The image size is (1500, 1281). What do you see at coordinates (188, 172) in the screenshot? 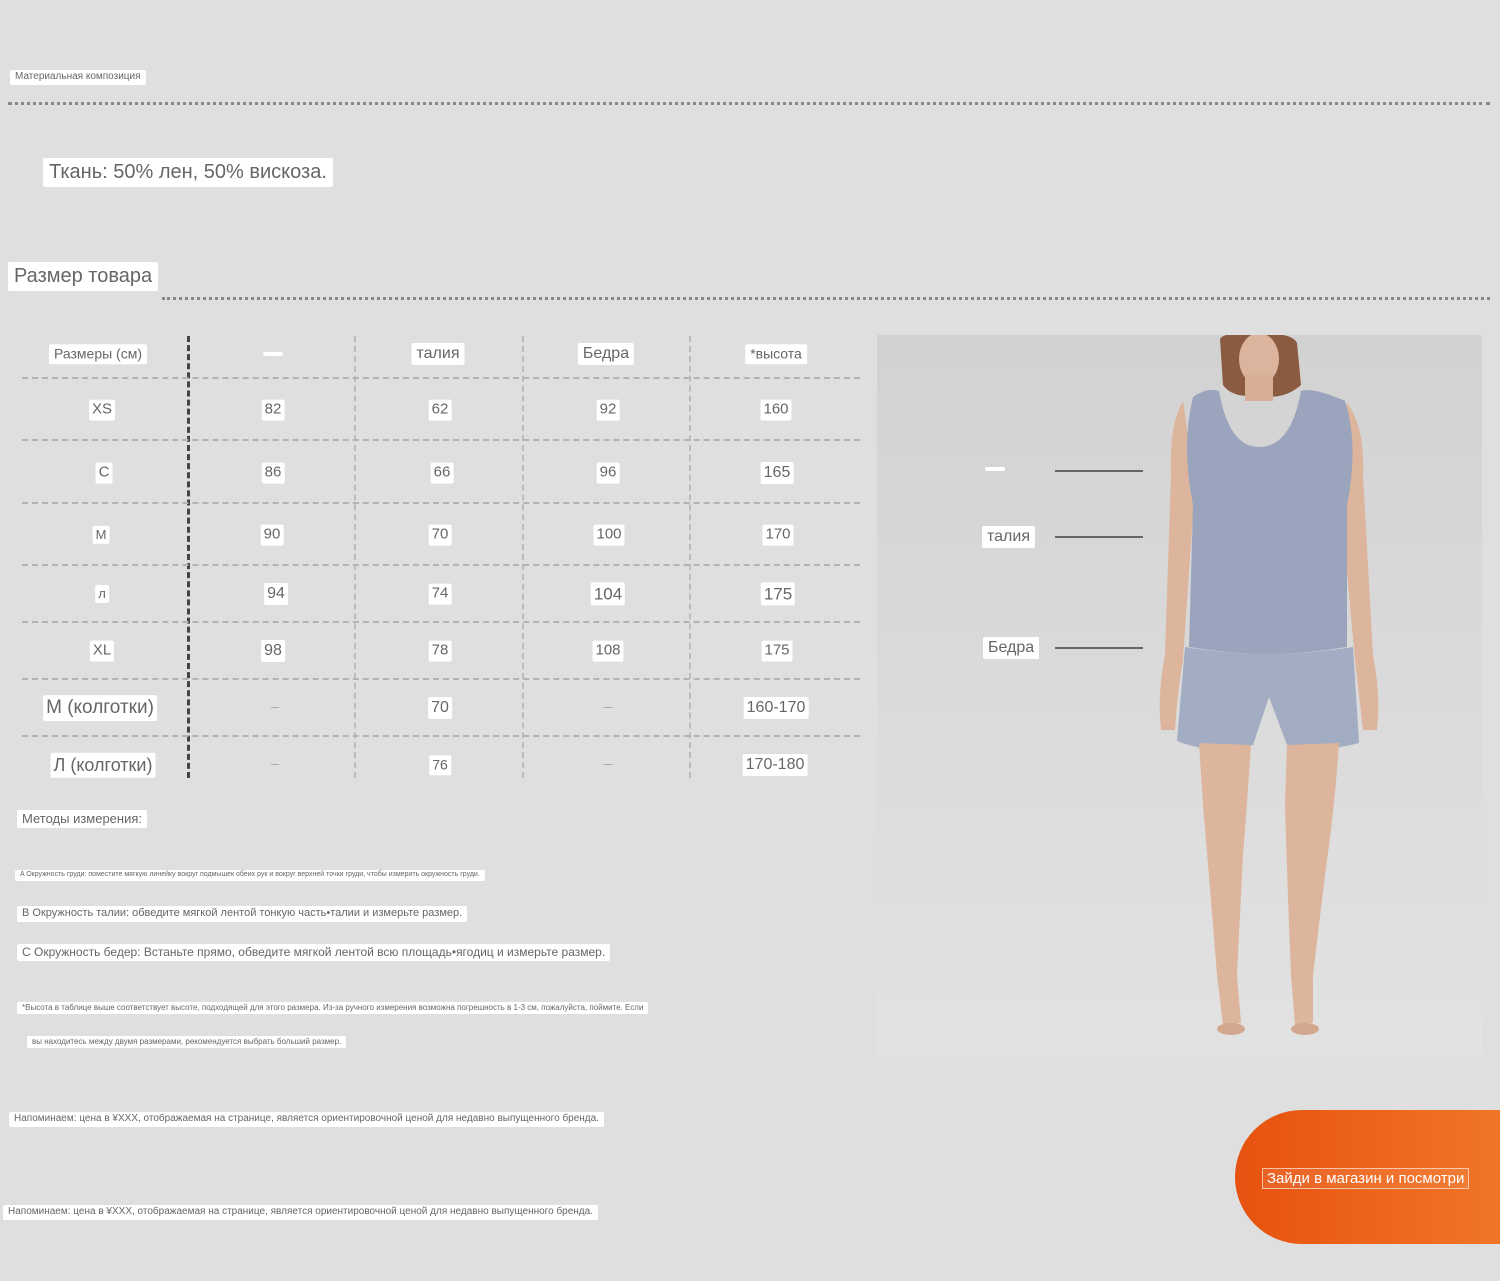
I see `fabric-composition: Ткань: 50% лен, 50% вискоза.` at bounding box center [188, 172].